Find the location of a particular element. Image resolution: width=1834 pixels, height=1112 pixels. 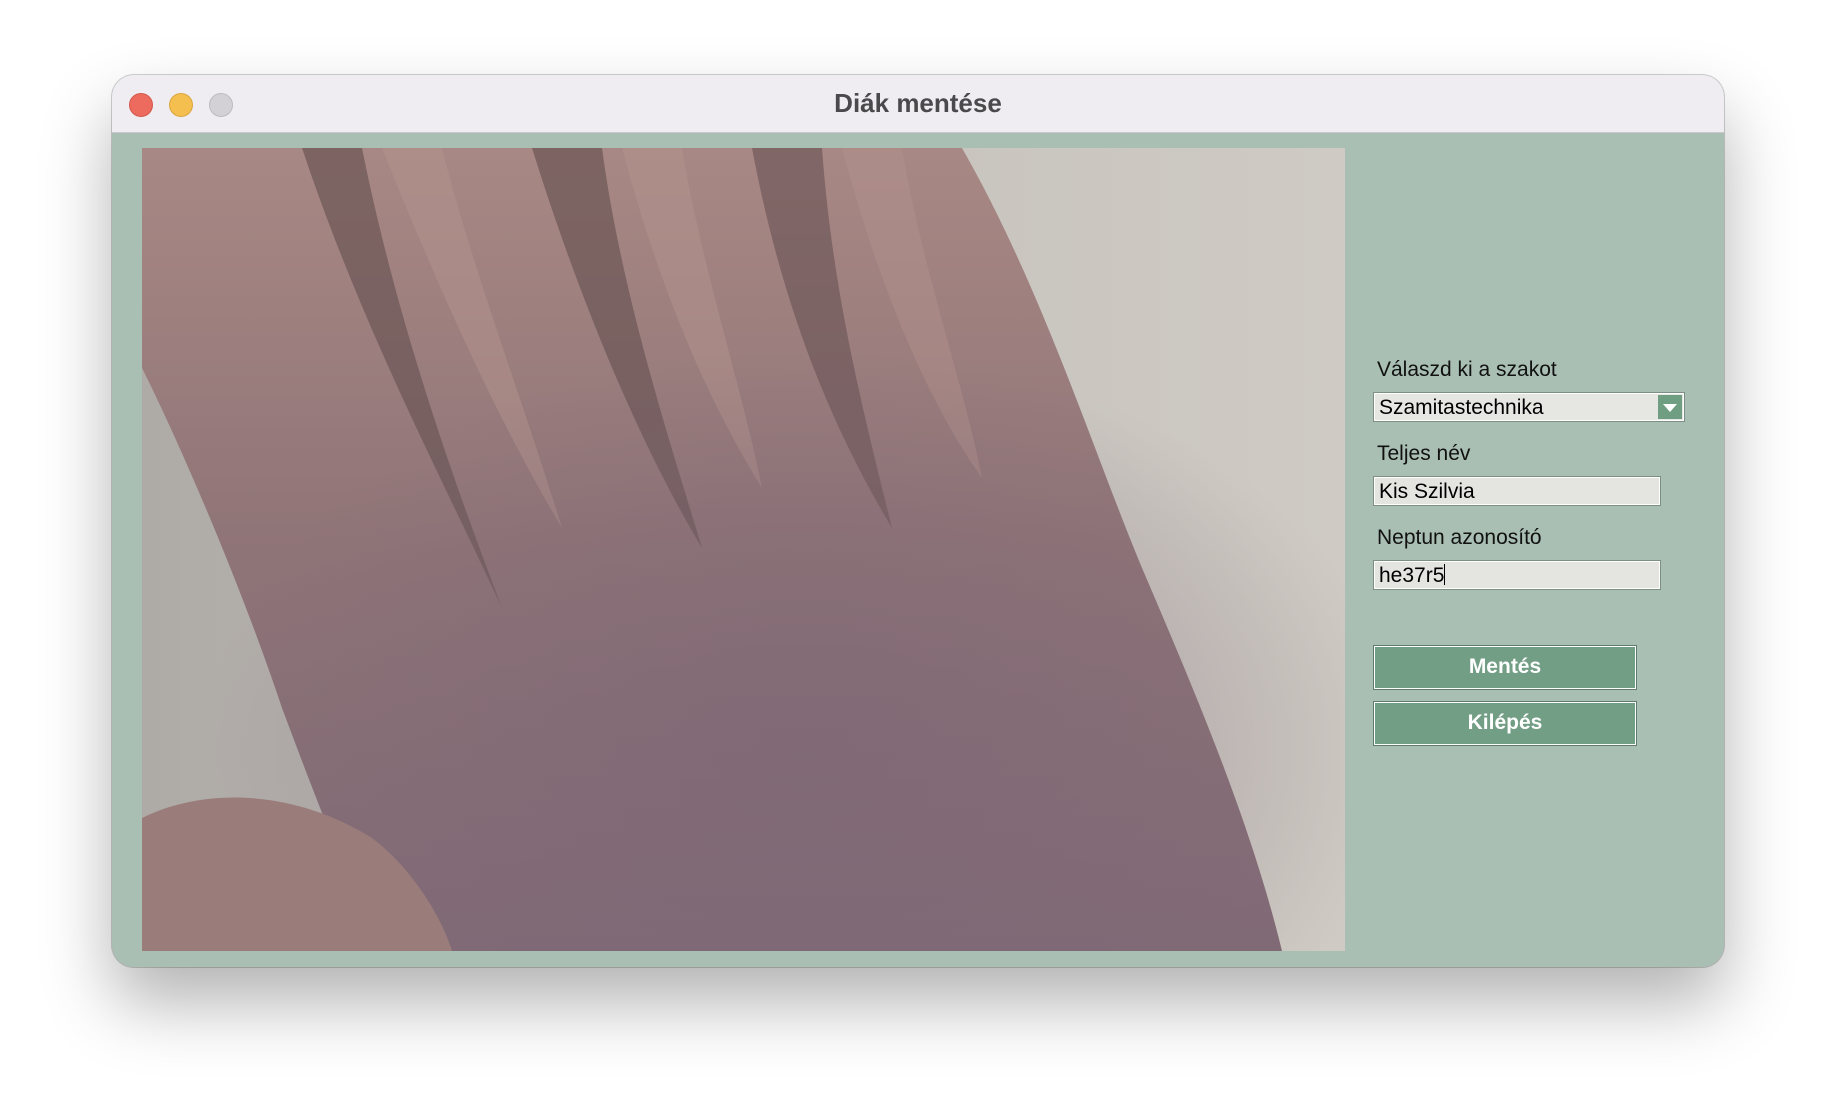

major-selected-value: Szamitastechnika is located at coordinates (1461, 407).